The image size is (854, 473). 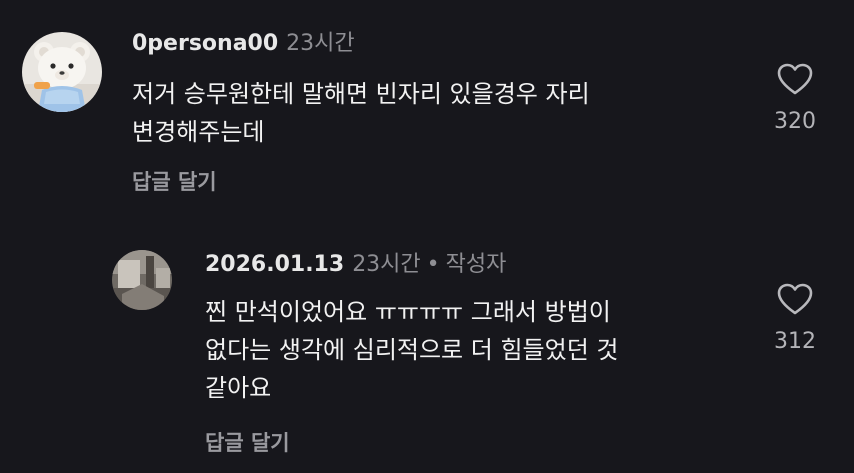 I want to click on comment-text-line: 없다는 생각에 심리적으로 더 힘들었던 것, so click(x=412, y=350).